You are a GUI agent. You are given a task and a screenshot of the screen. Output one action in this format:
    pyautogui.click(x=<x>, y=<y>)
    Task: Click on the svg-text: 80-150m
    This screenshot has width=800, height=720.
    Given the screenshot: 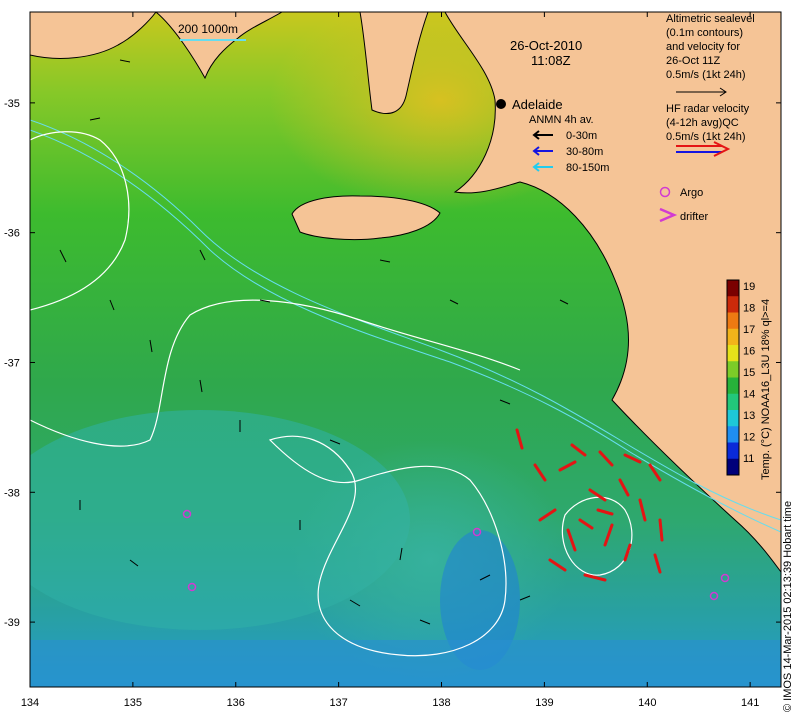 What is the action you would take?
    pyautogui.click(x=587, y=168)
    